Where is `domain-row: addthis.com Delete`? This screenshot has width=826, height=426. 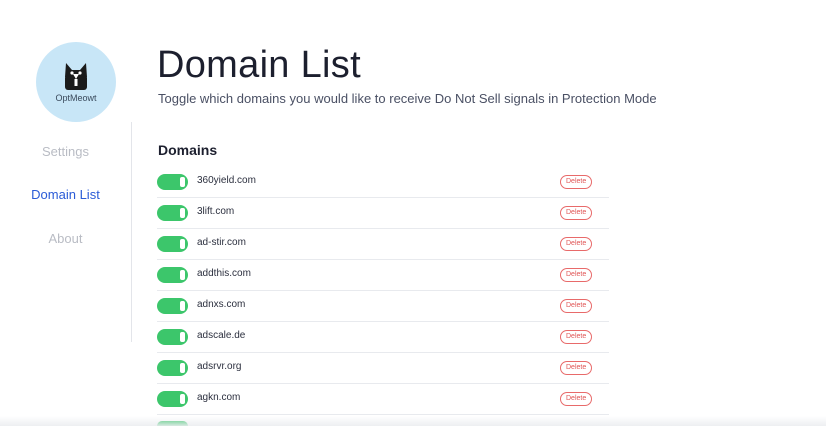 domain-row: addthis.com Delete is located at coordinates (383, 275).